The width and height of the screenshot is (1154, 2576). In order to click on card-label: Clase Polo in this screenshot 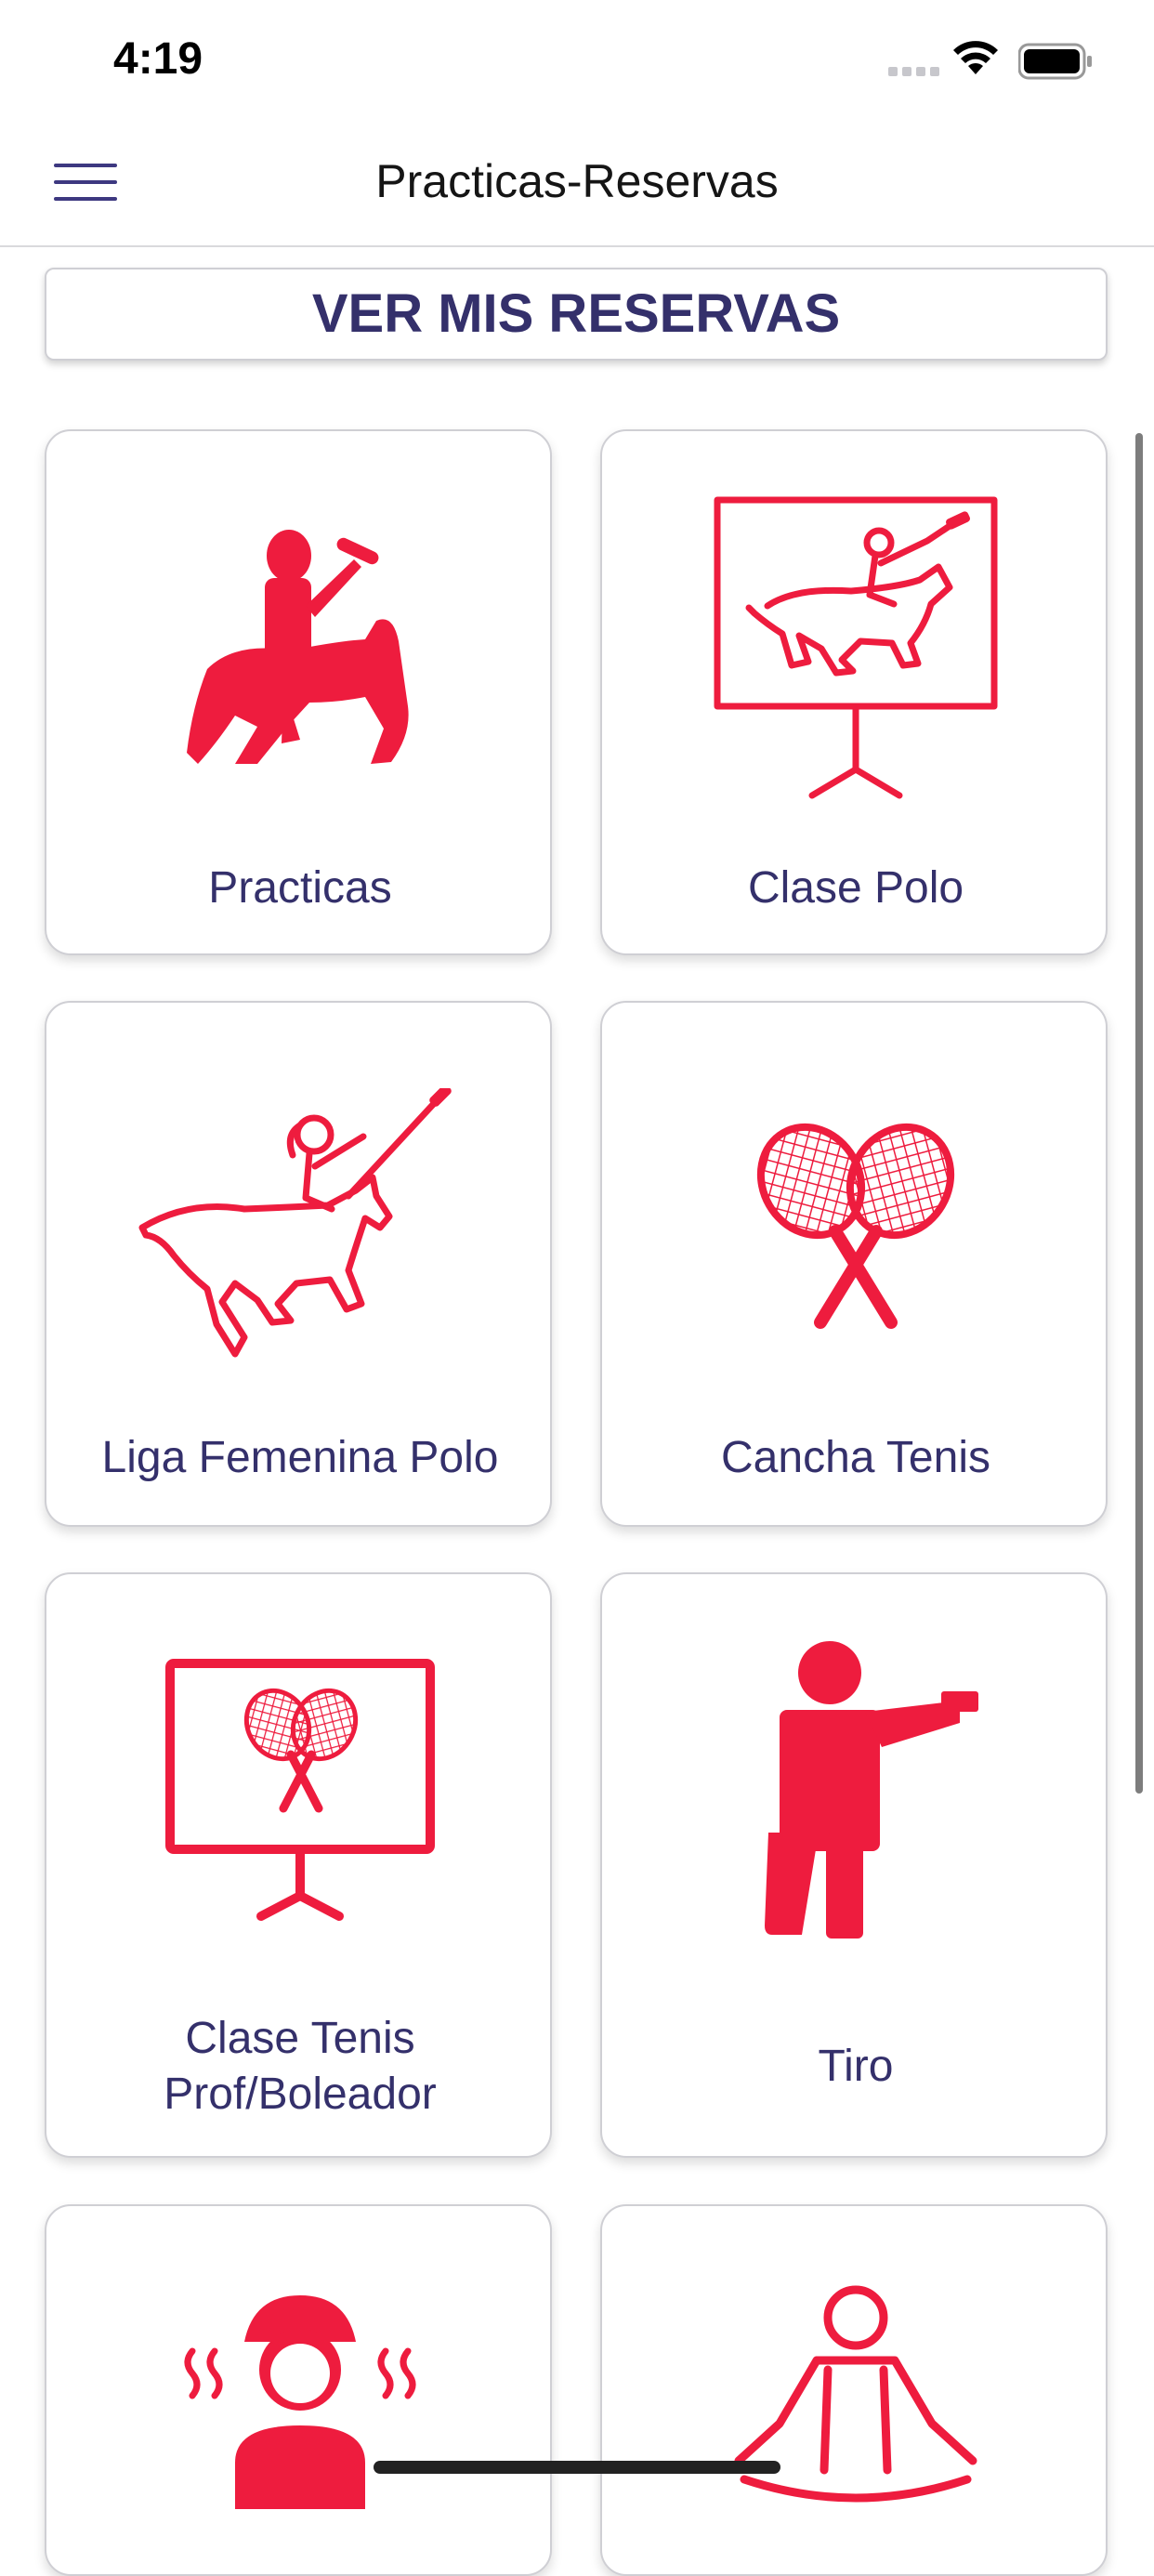, I will do `click(856, 888)`.